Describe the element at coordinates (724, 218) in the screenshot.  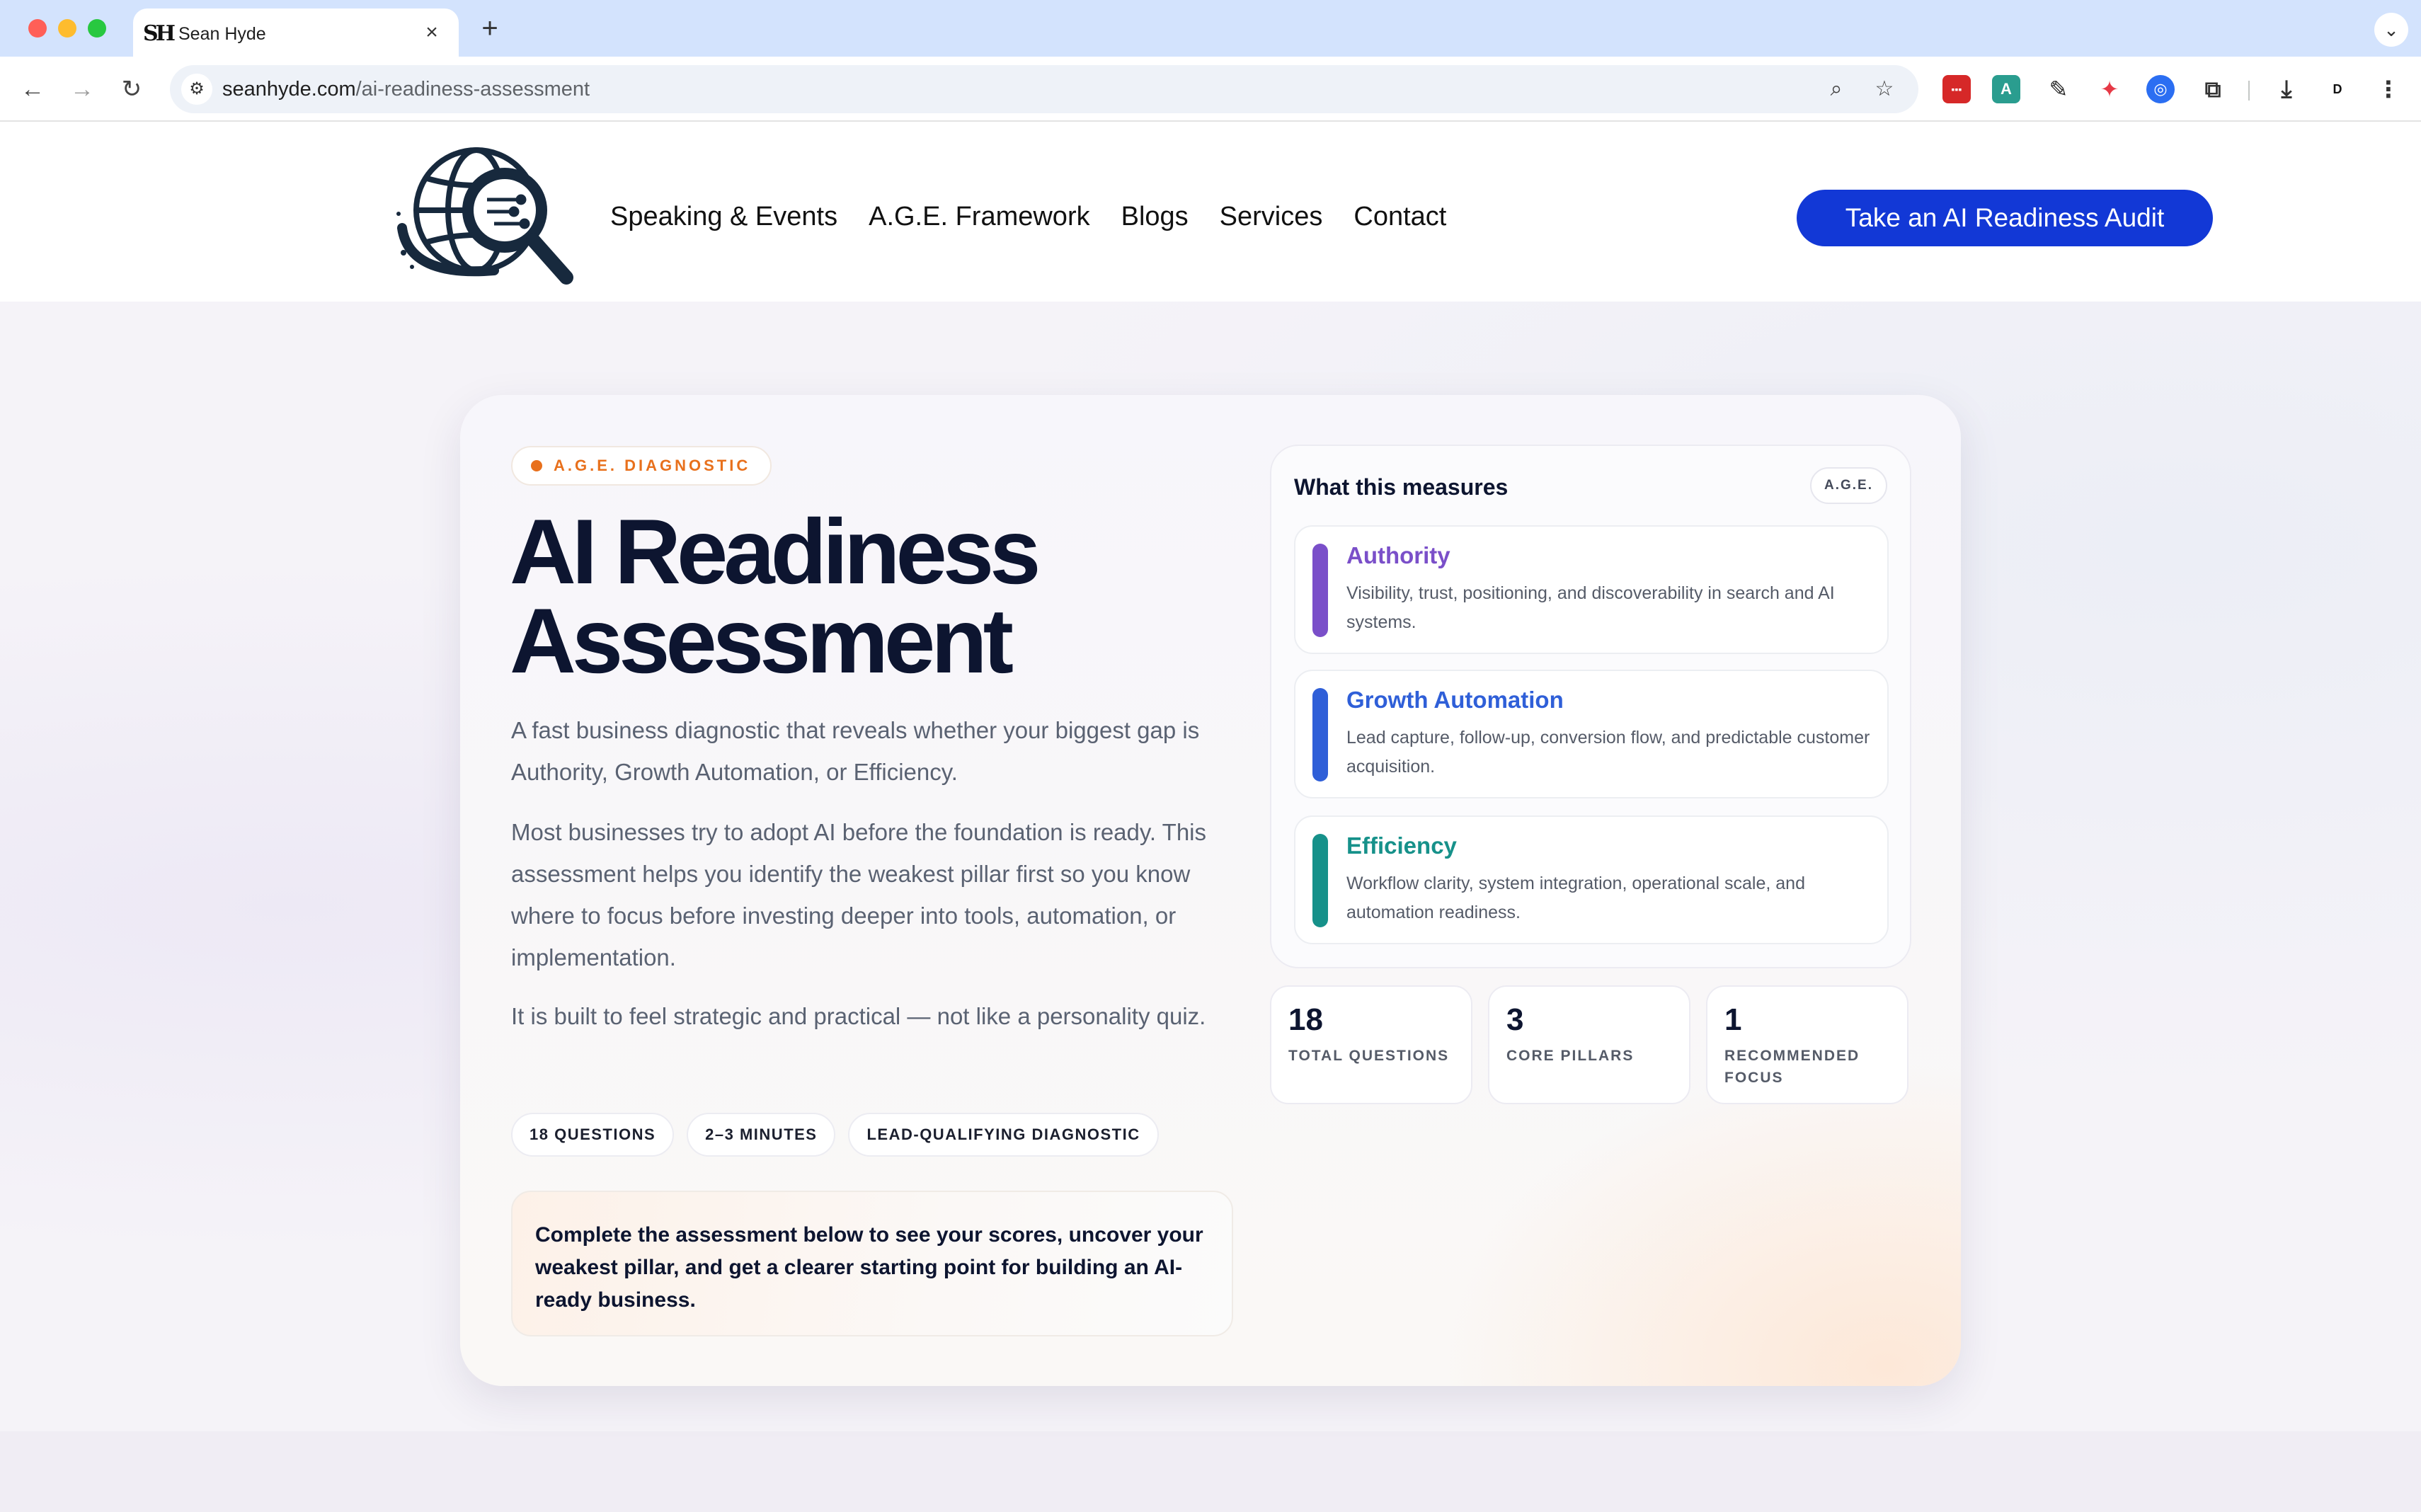
I see `nav-speaking-events: Speaking & Events` at that location.